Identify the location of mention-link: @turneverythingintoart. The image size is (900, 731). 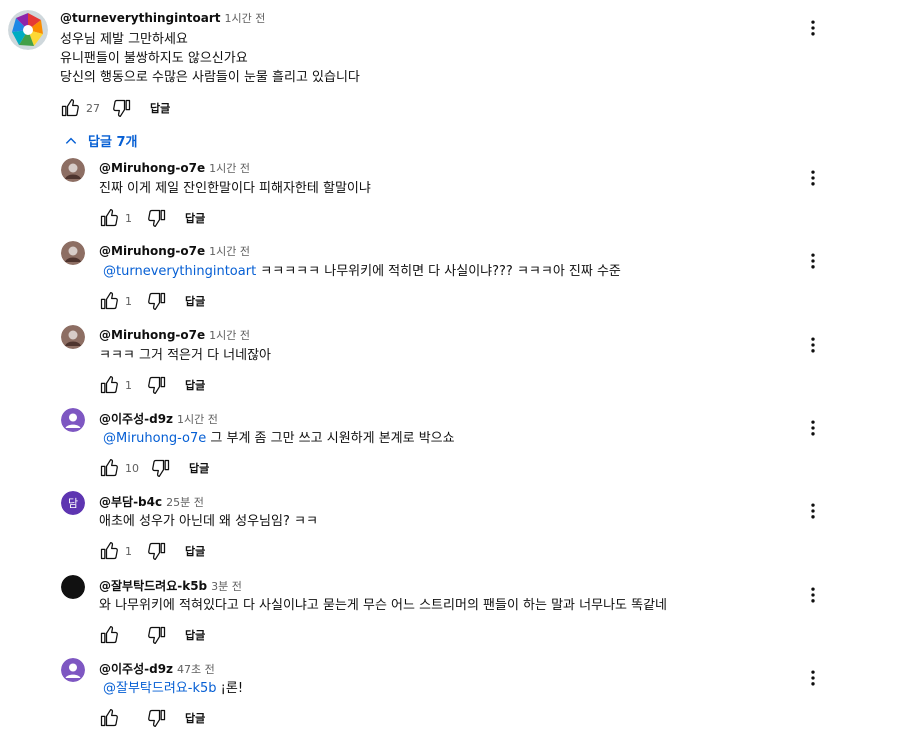
(179, 271).